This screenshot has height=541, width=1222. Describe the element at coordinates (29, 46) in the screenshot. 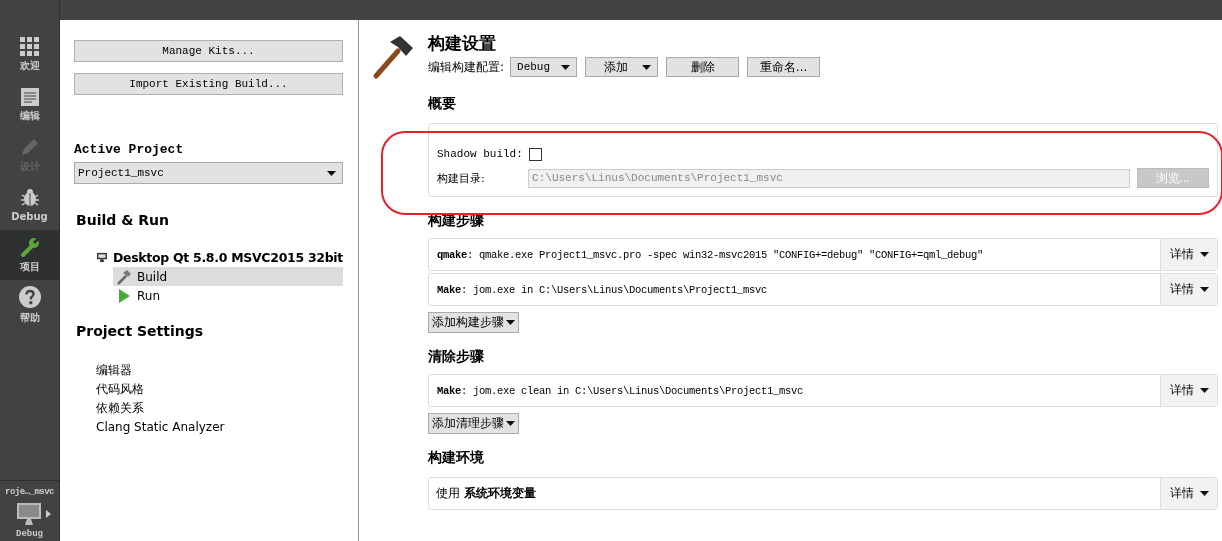

I see `grid-icon` at that location.